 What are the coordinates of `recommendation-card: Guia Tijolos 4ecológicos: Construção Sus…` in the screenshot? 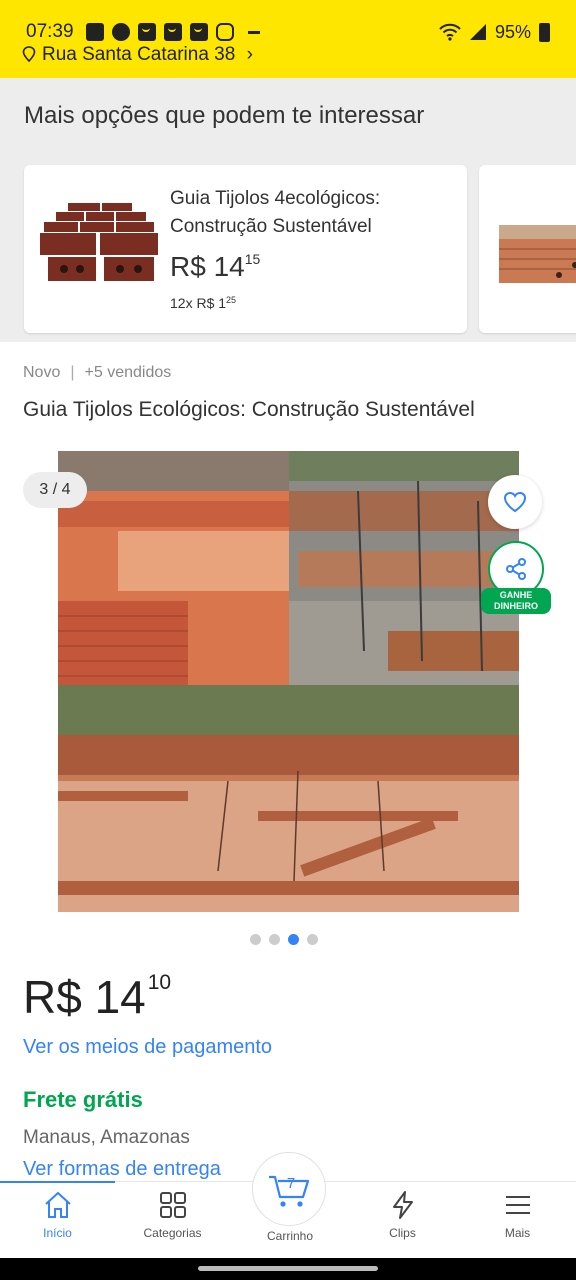 It's located at (245, 249).